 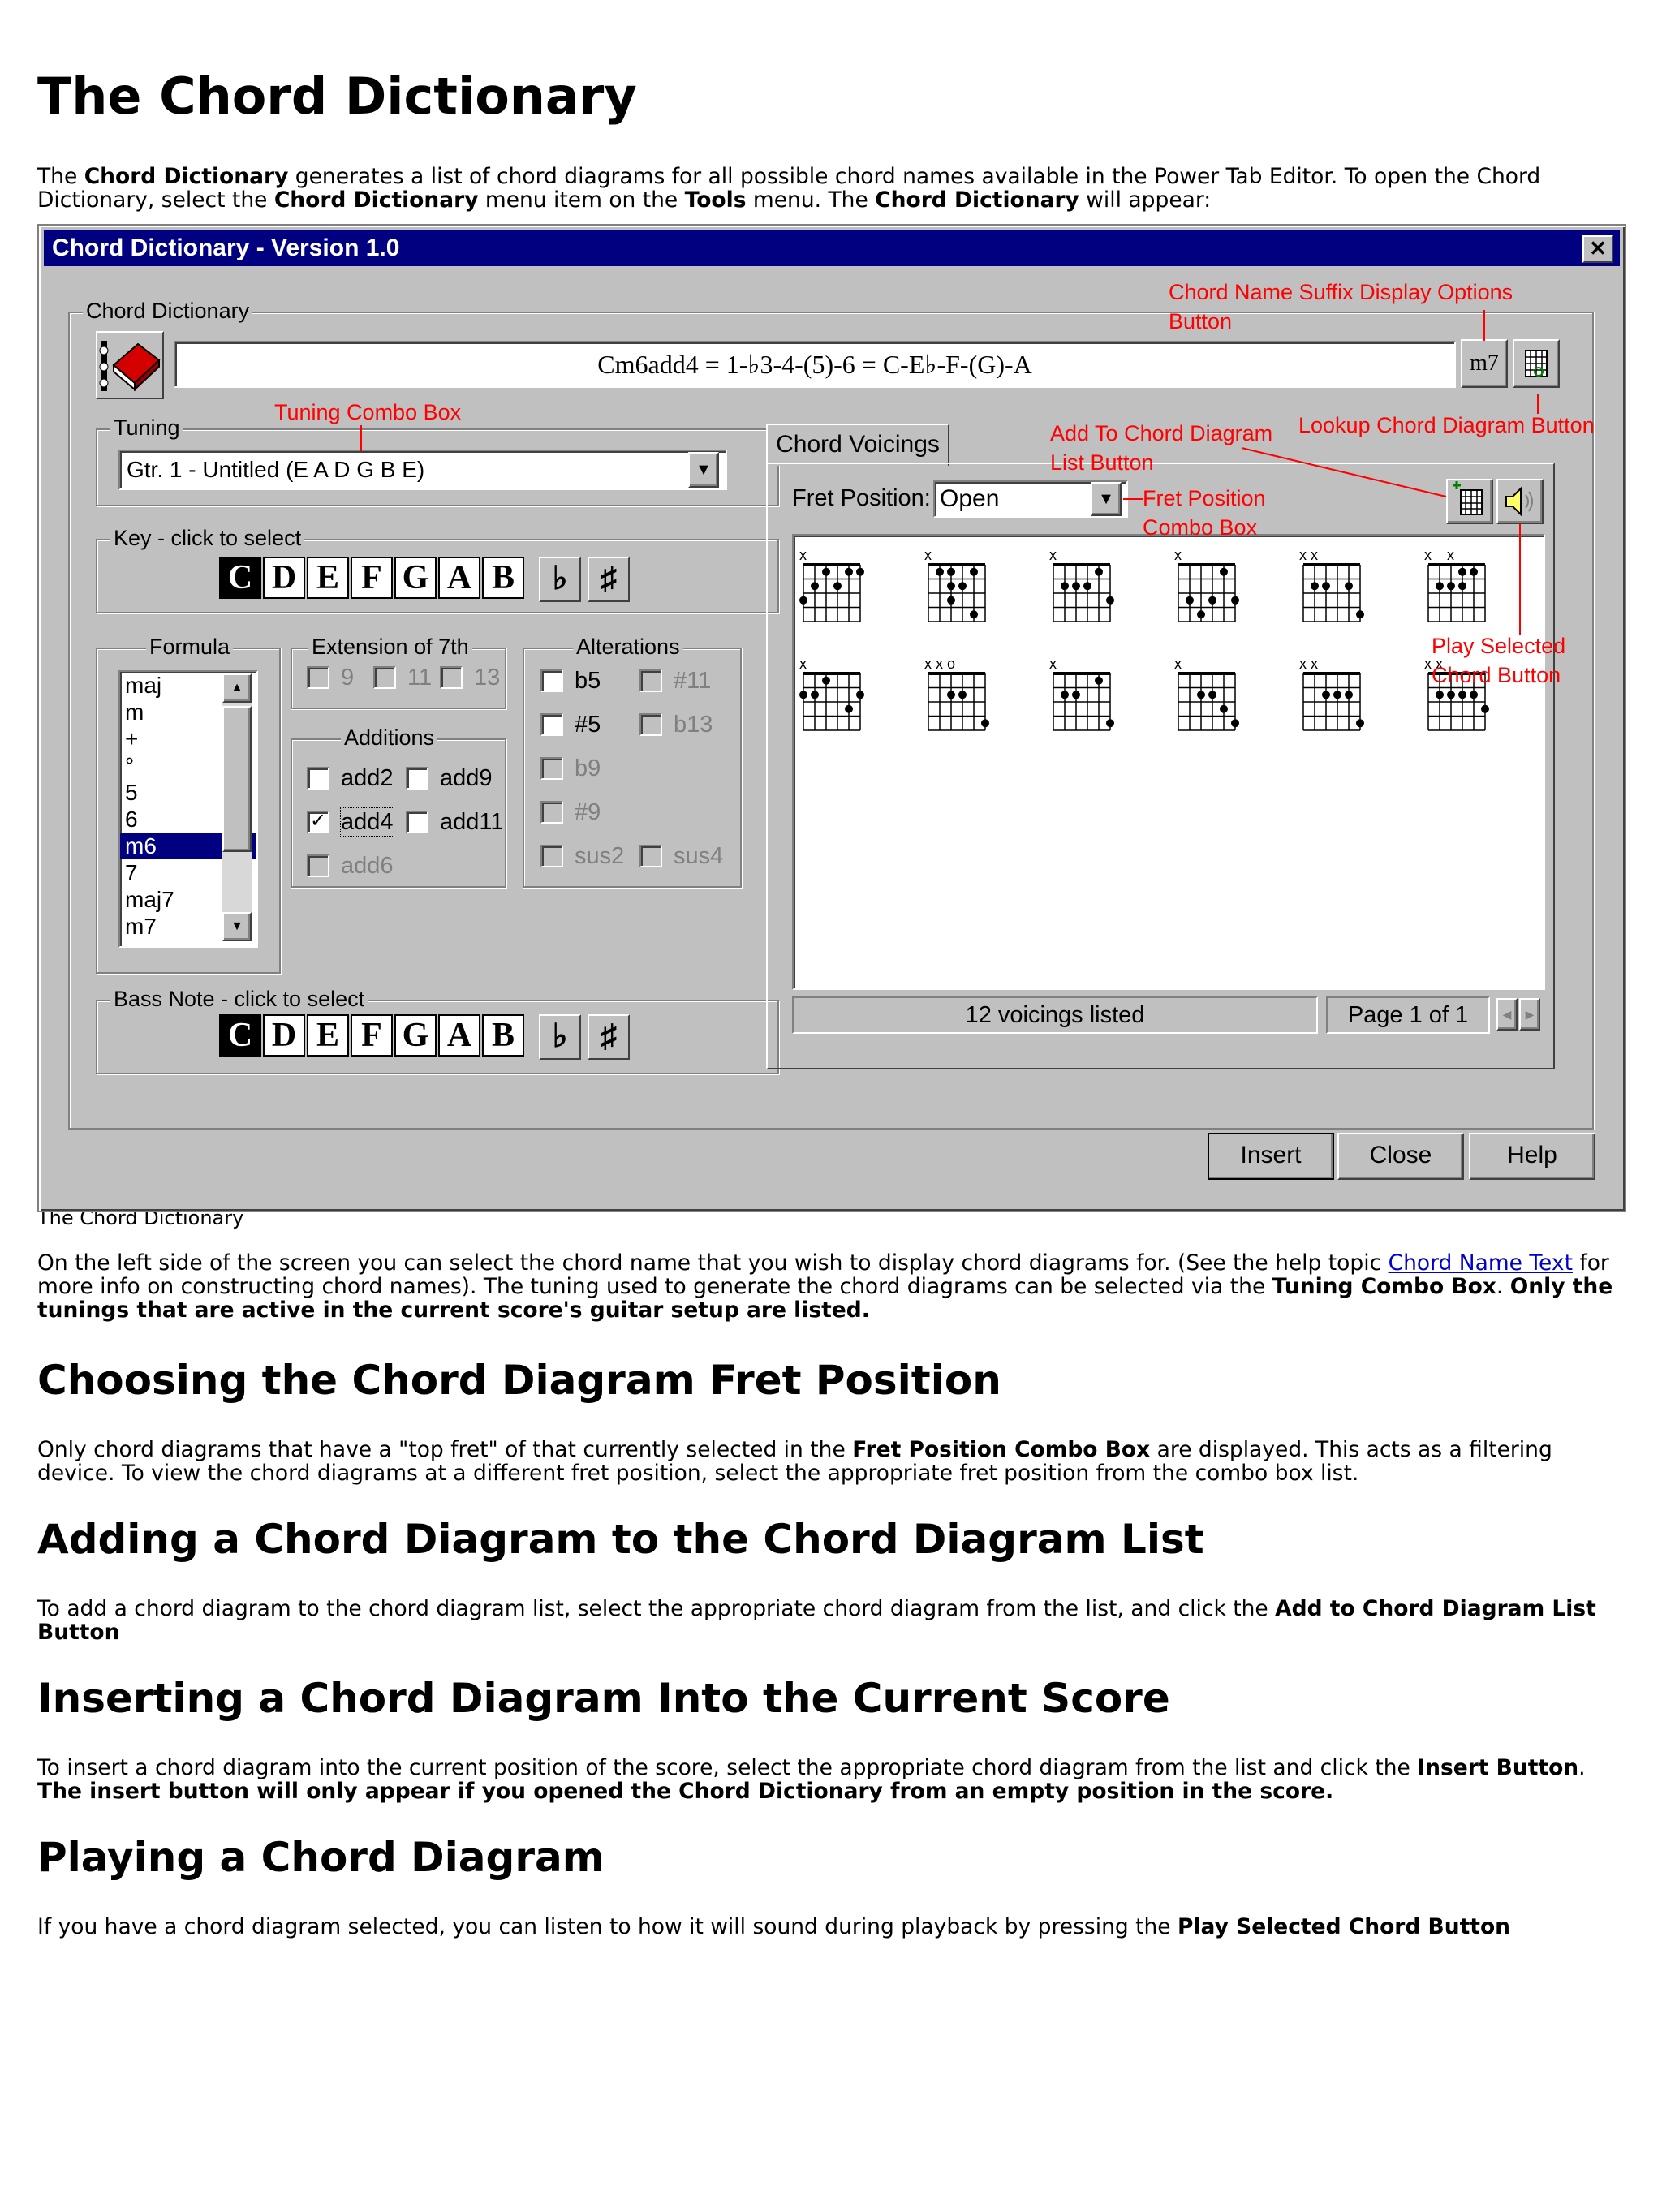 I want to click on add-to-chord-diagram-list-button, so click(x=1469, y=502).